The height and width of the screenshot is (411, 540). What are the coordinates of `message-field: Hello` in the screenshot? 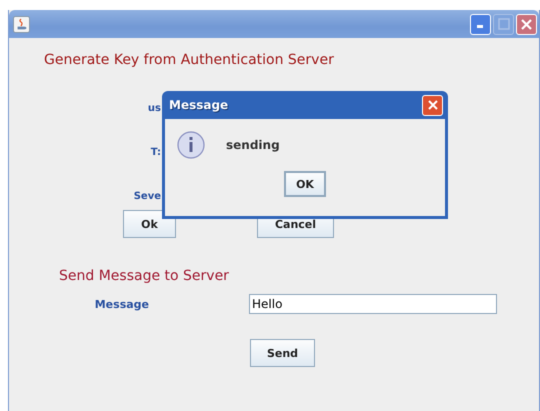 It's located at (373, 304).